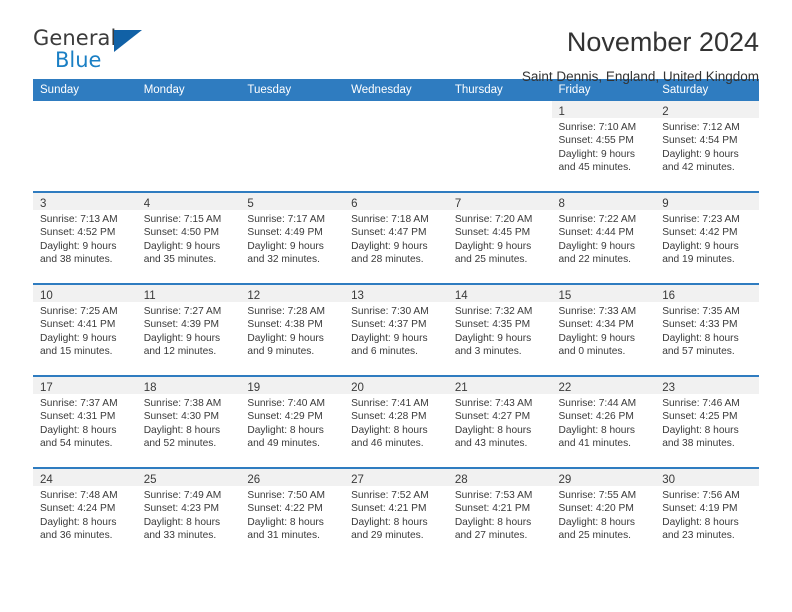 The height and width of the screenshot is (612, 792). Describe the element at coordinates (390, 219) in the screenshot. I see `sunrise-line: Sunrise: 7:18 AM` at that location.